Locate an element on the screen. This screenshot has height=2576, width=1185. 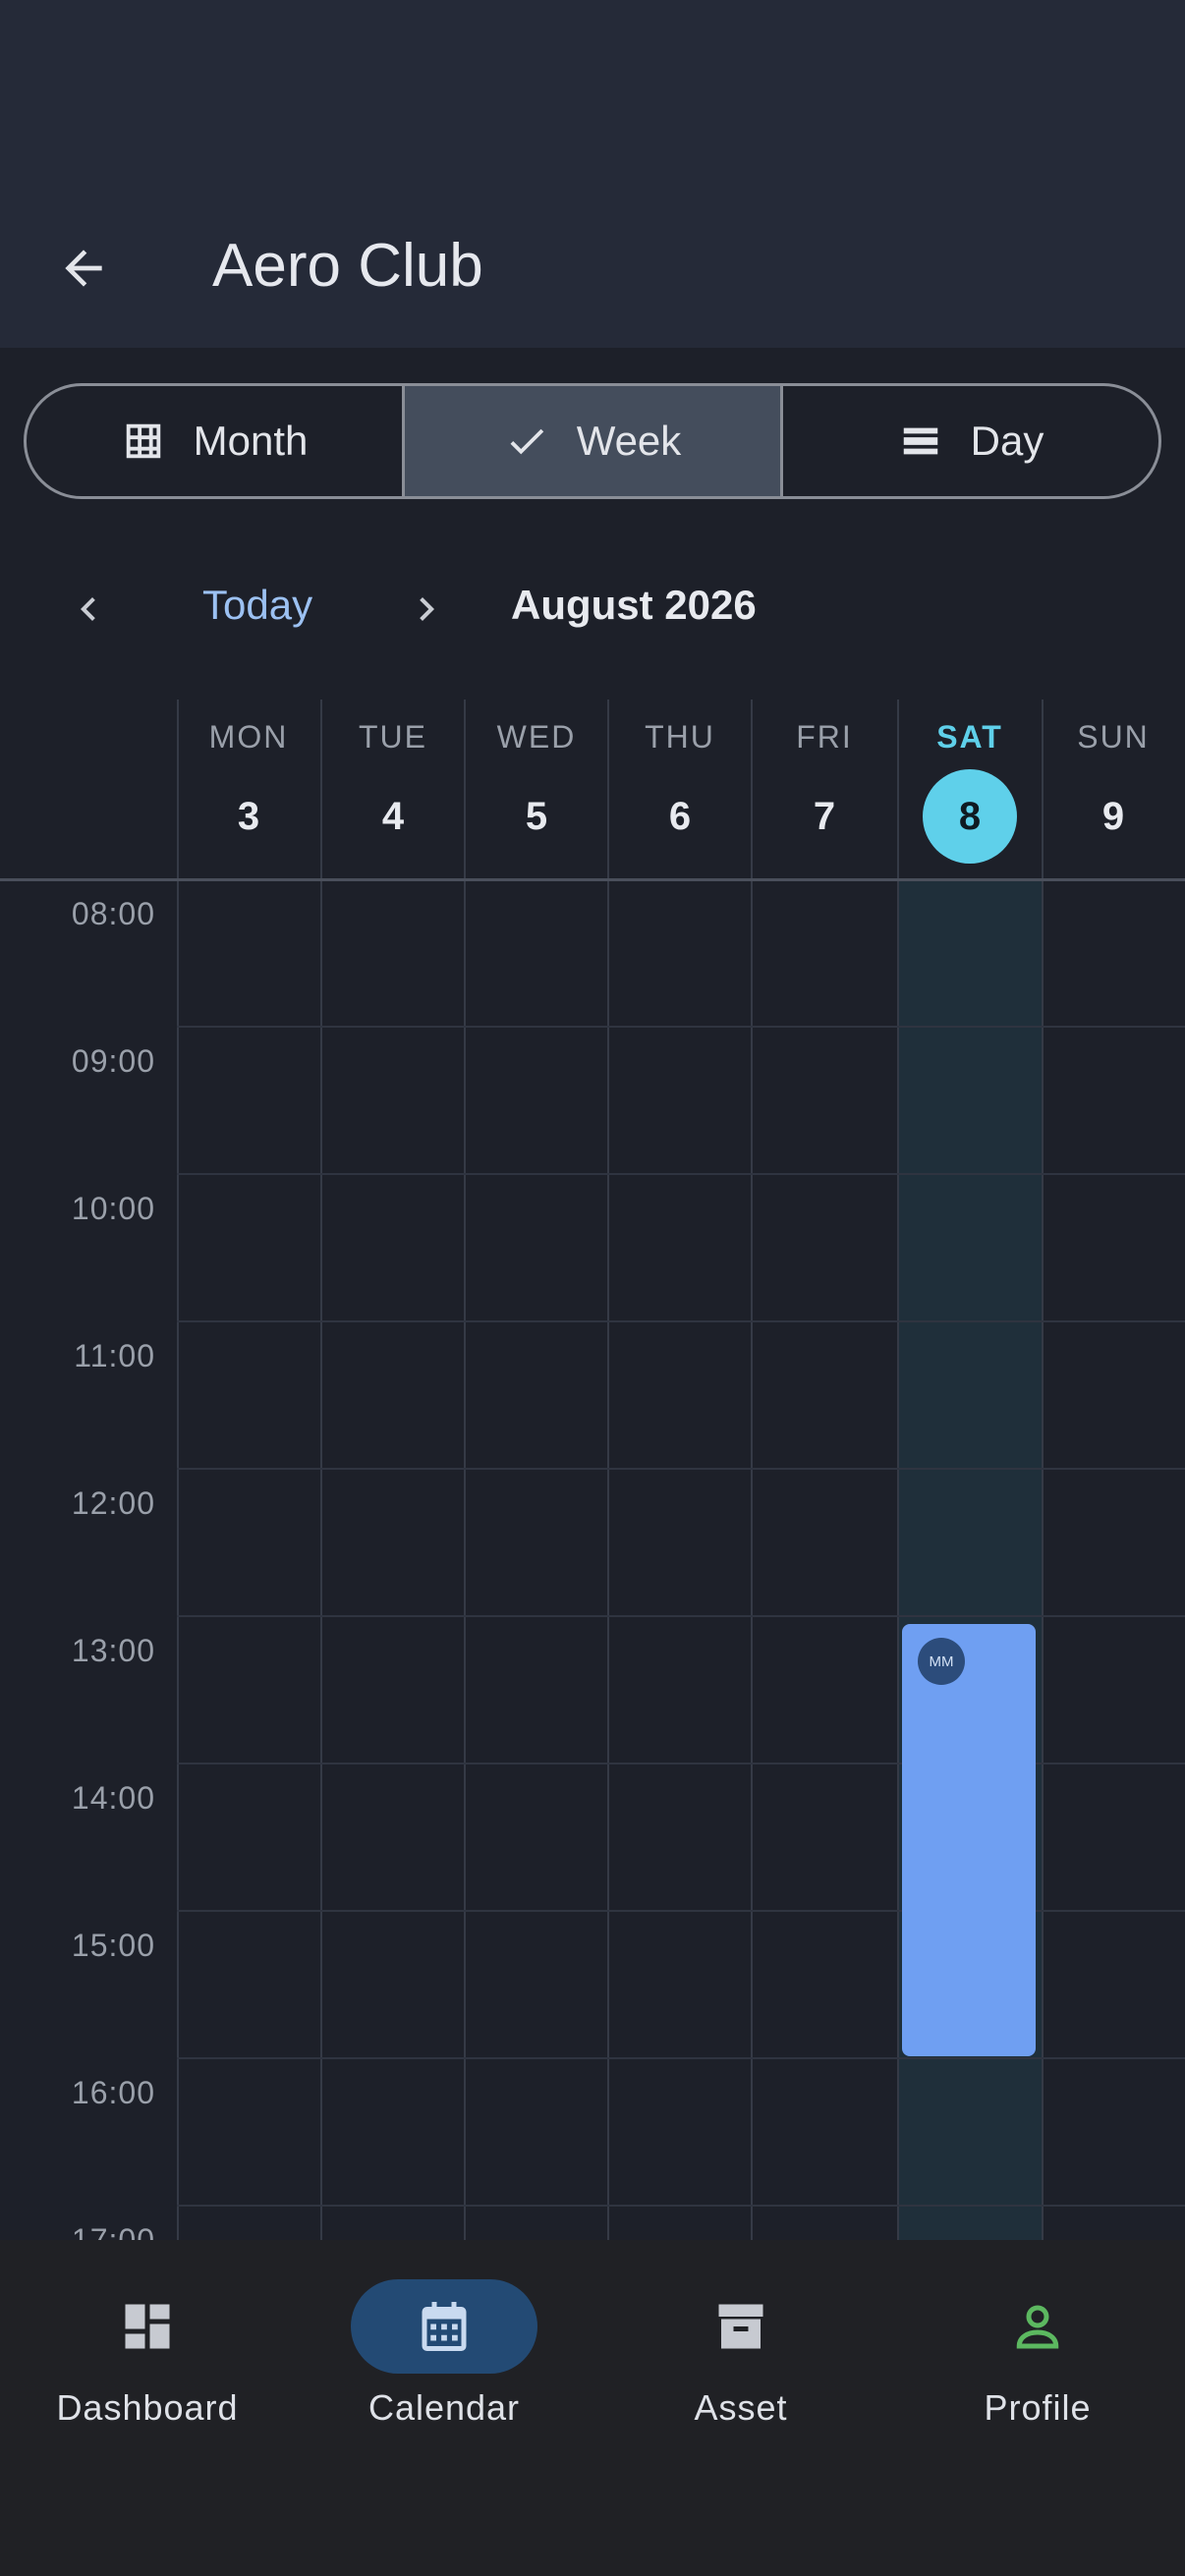
view-switcher: Month Week Day is located at coordinates (592, 441).